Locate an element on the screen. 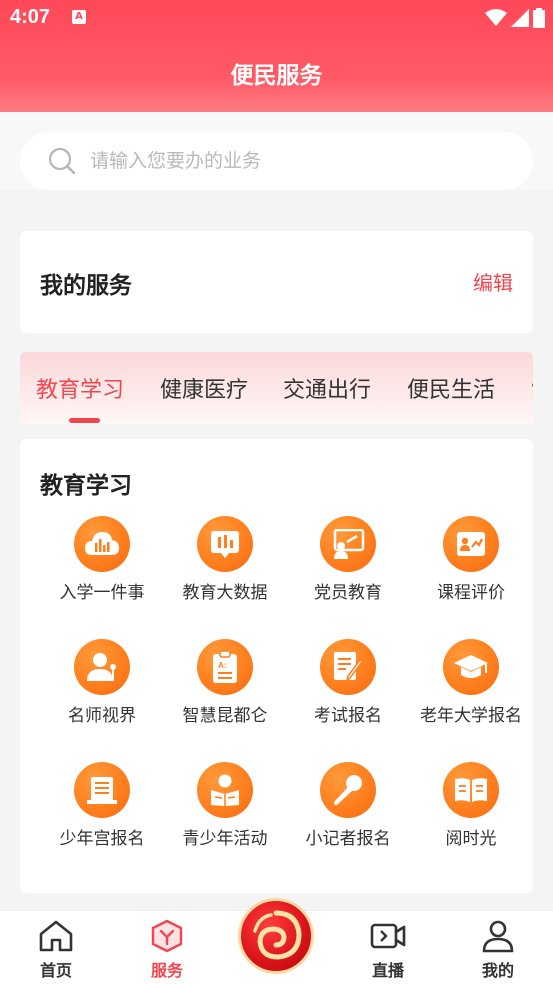 The image size is (553, 984). header-bar: 4:07 A 便民服务 is located at coordinates (276, 56).